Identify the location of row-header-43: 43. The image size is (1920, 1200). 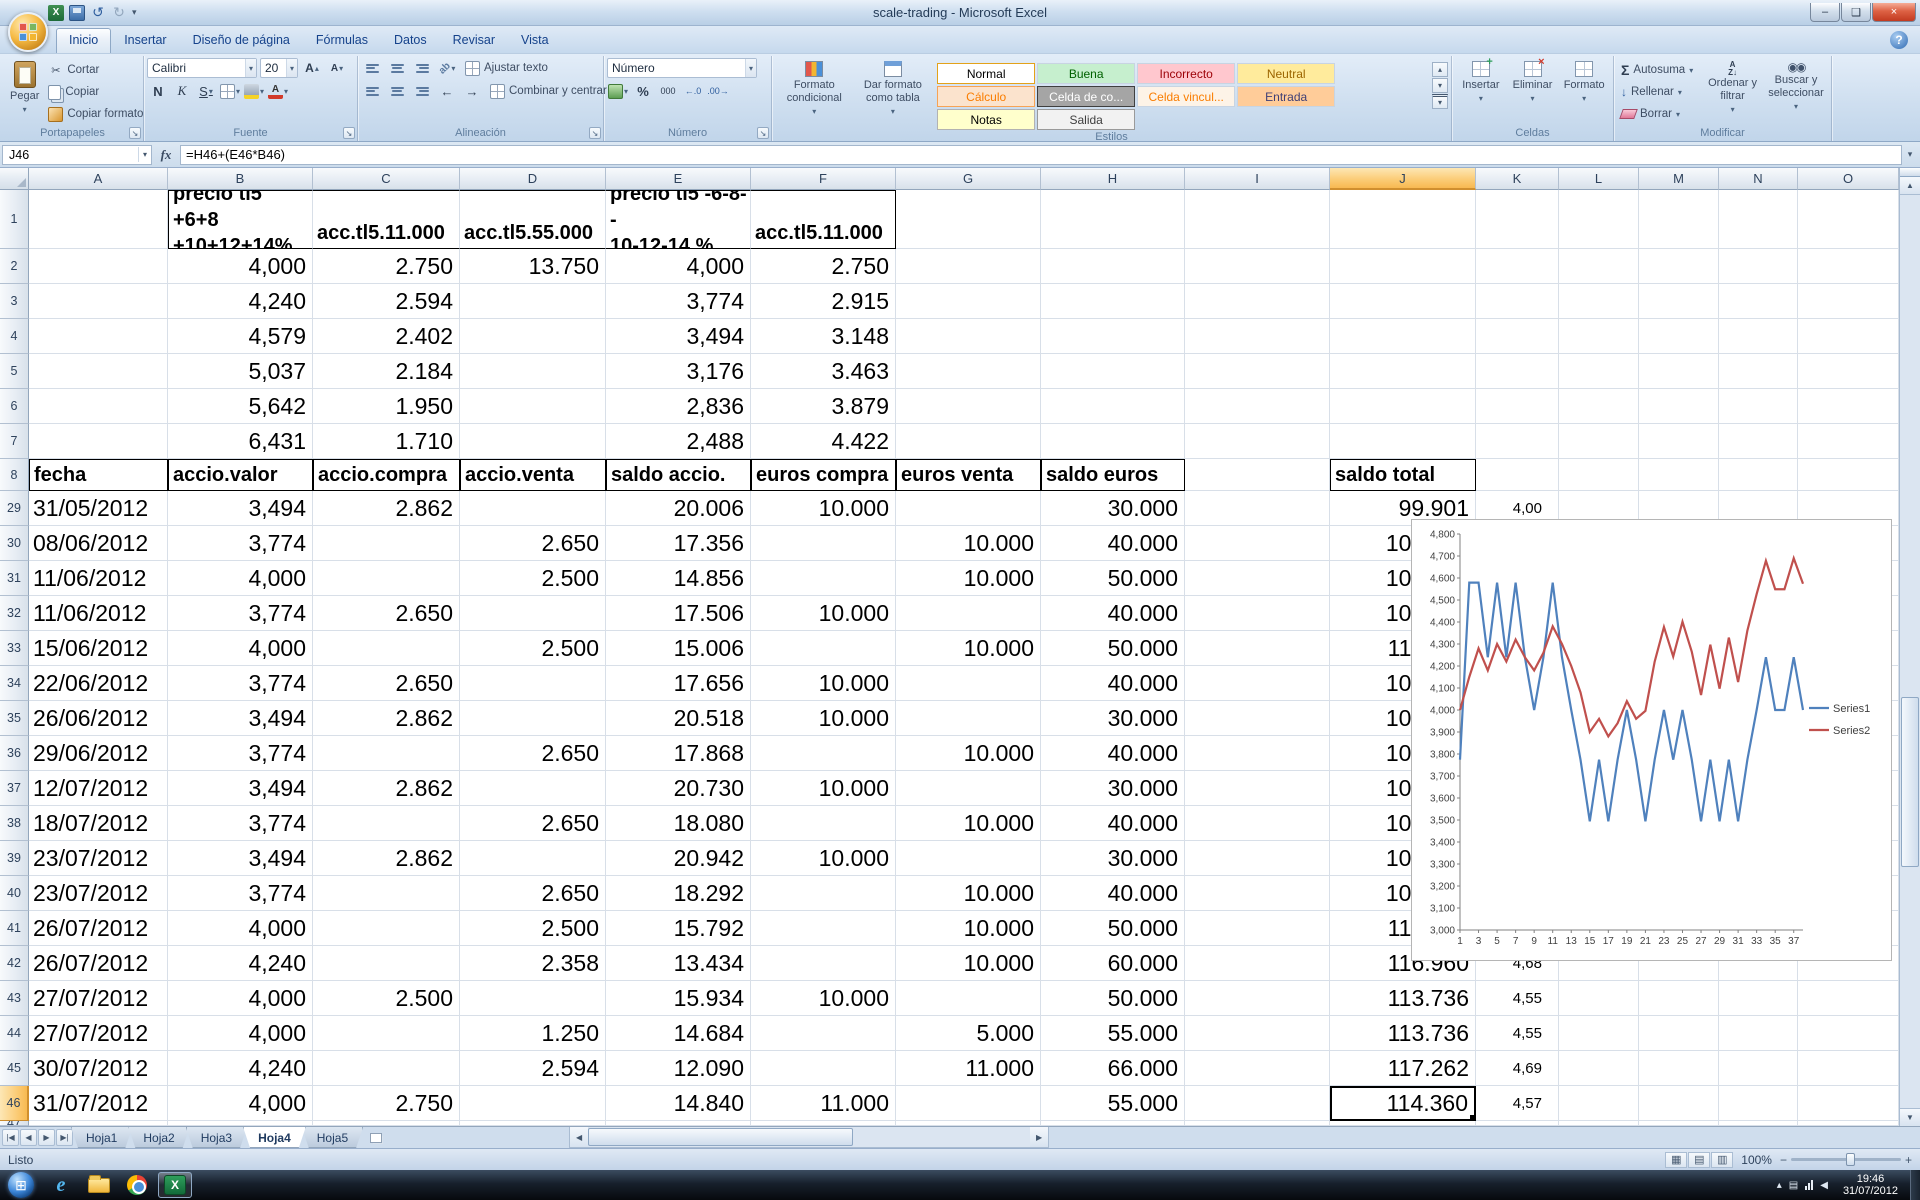
(14, 998).